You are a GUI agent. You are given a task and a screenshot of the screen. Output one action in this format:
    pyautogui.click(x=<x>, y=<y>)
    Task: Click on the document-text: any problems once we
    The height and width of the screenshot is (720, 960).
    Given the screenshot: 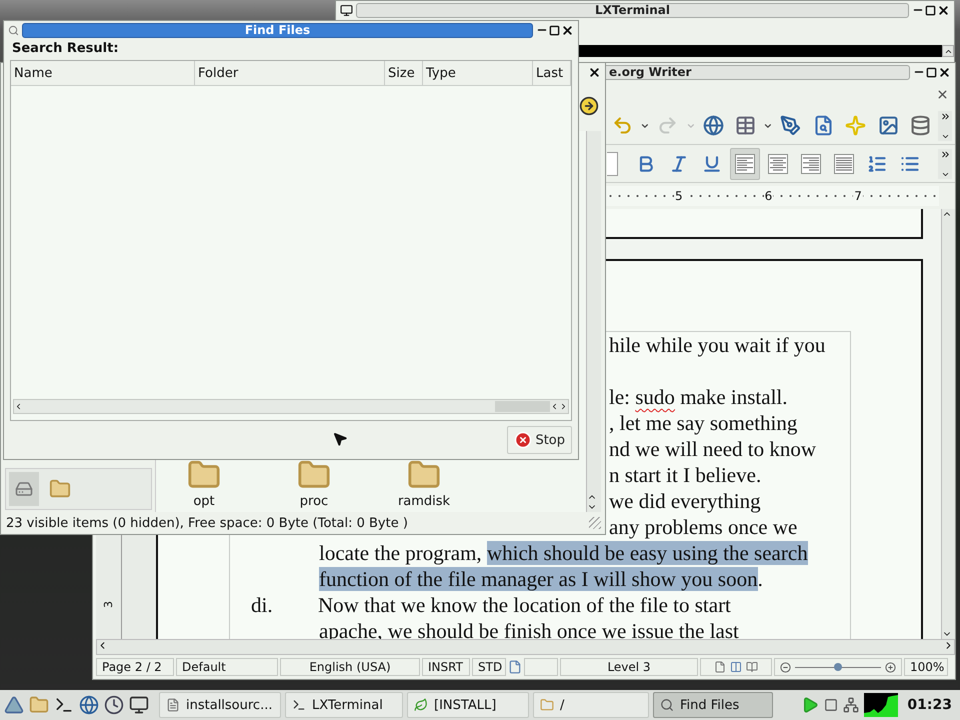 What is the action you would take?
    pyautogui.click(x=703, y=527)
    